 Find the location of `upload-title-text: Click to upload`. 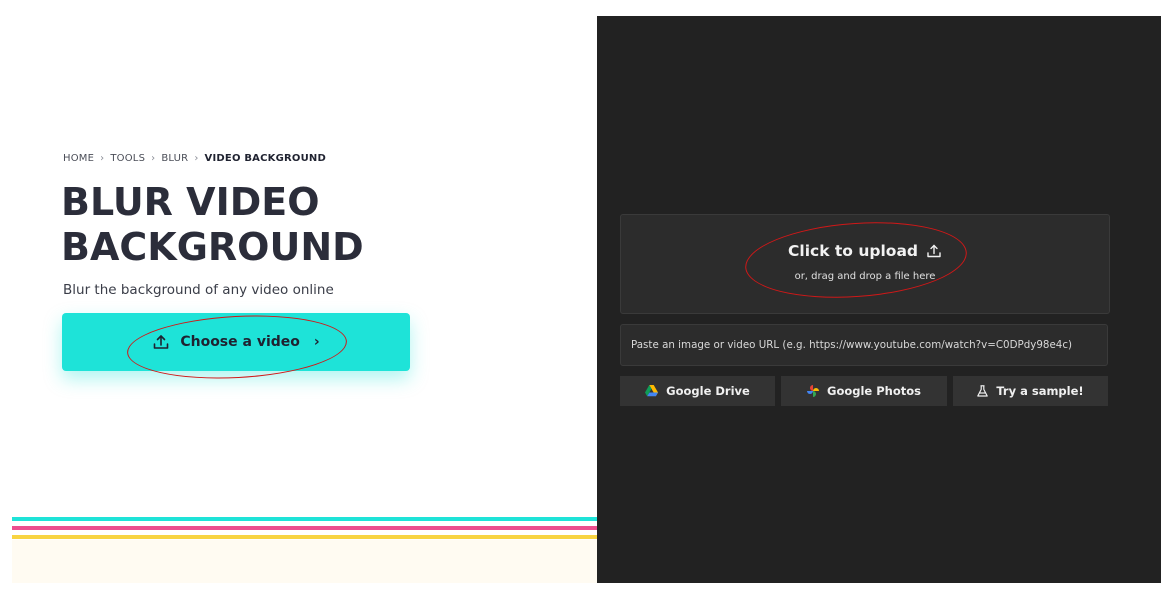

upload-title-text: Click to upload is located at coordinates (853, 251).